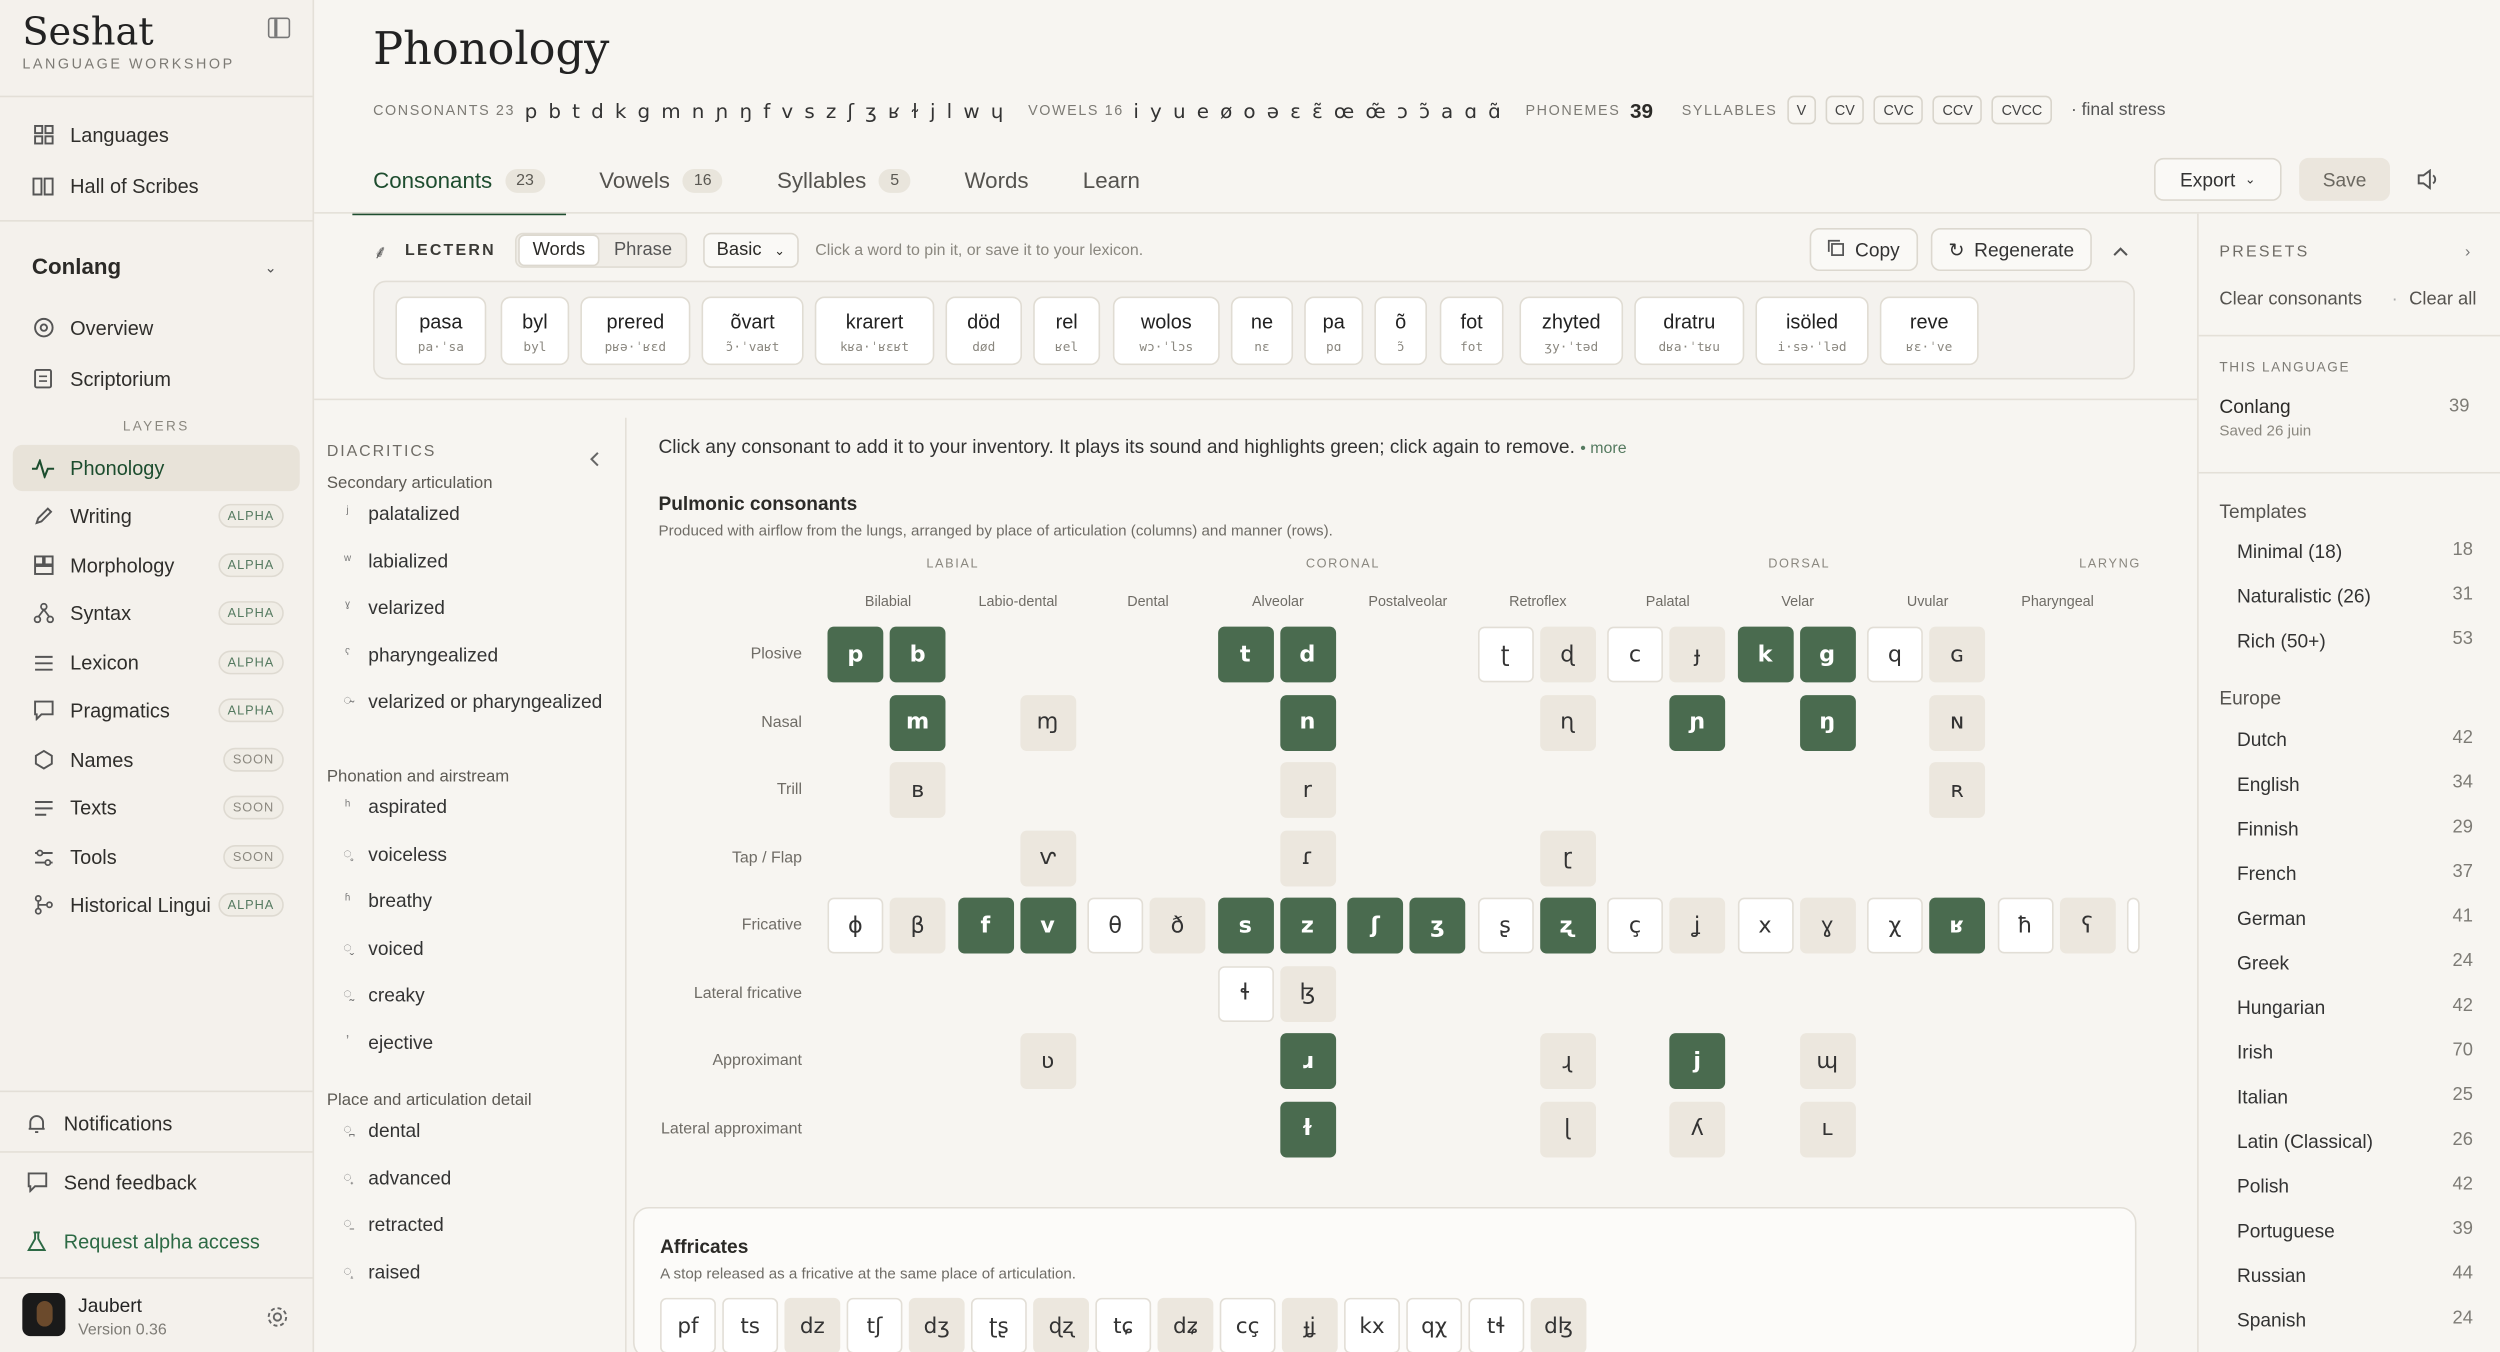 The width and height of the screenshot is (2500, 1352). What do you see at coordinates (156, 807) in the screenshot?
I see `nav-item-texts: Texts SOON` at bounding box center [156, 807].